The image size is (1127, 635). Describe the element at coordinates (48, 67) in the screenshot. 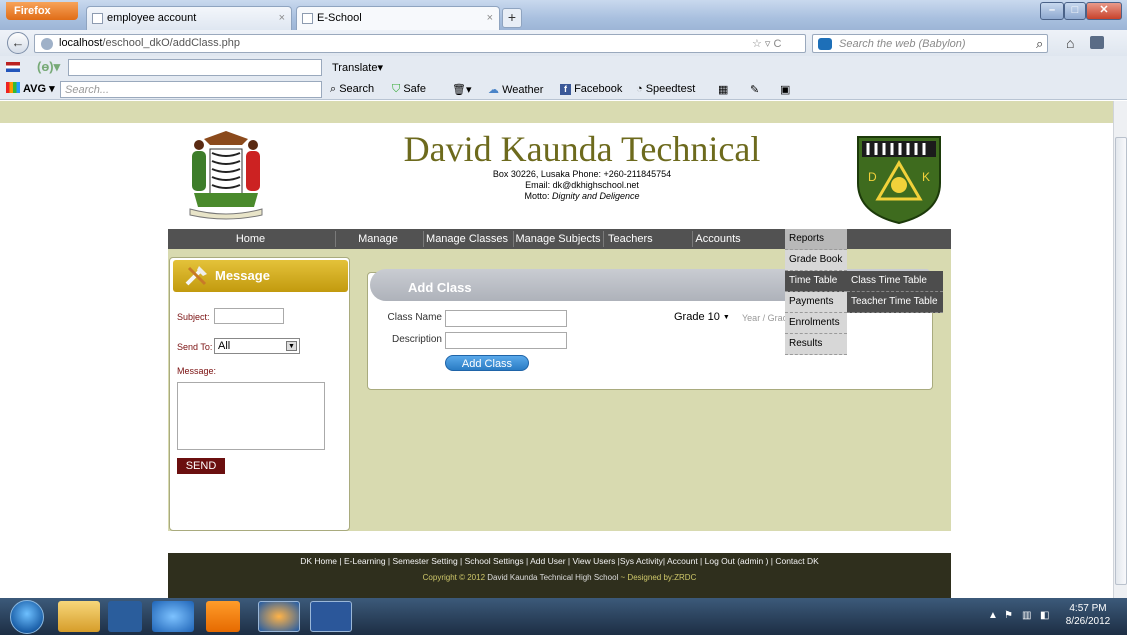

I see `toolbar-logo-icon: (ɵ)▾` at that location.